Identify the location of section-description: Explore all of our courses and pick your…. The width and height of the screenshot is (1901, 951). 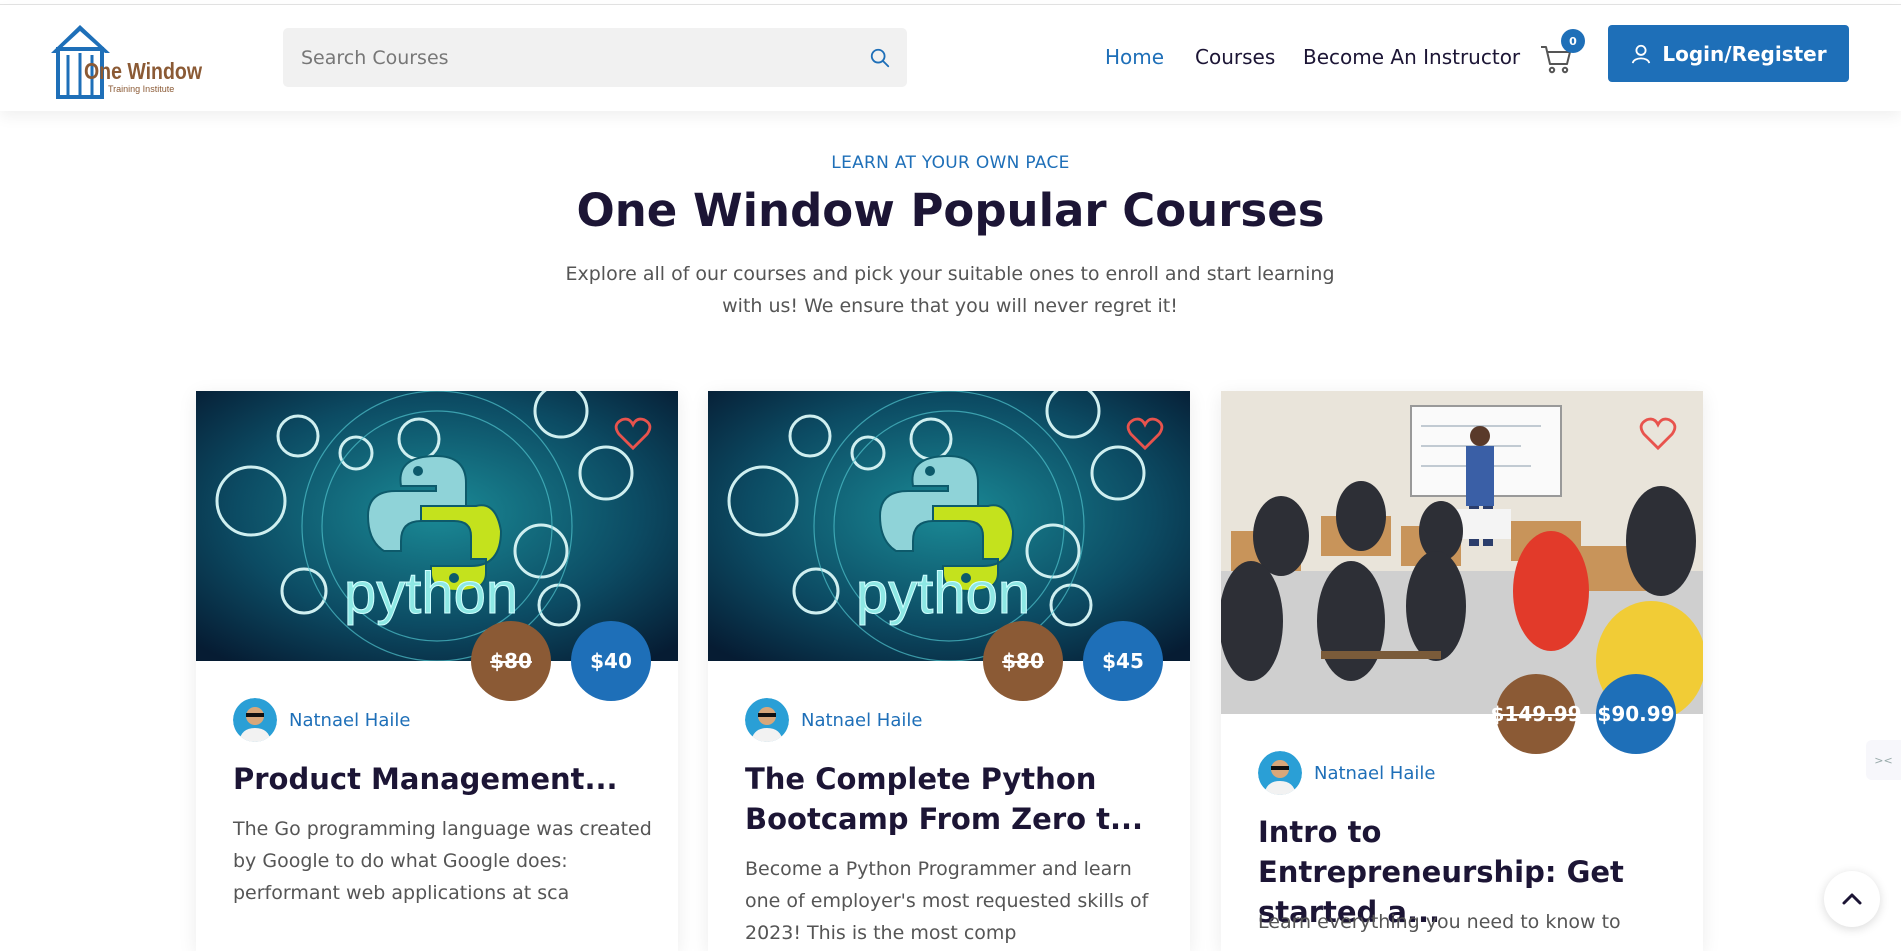
(950, 290).